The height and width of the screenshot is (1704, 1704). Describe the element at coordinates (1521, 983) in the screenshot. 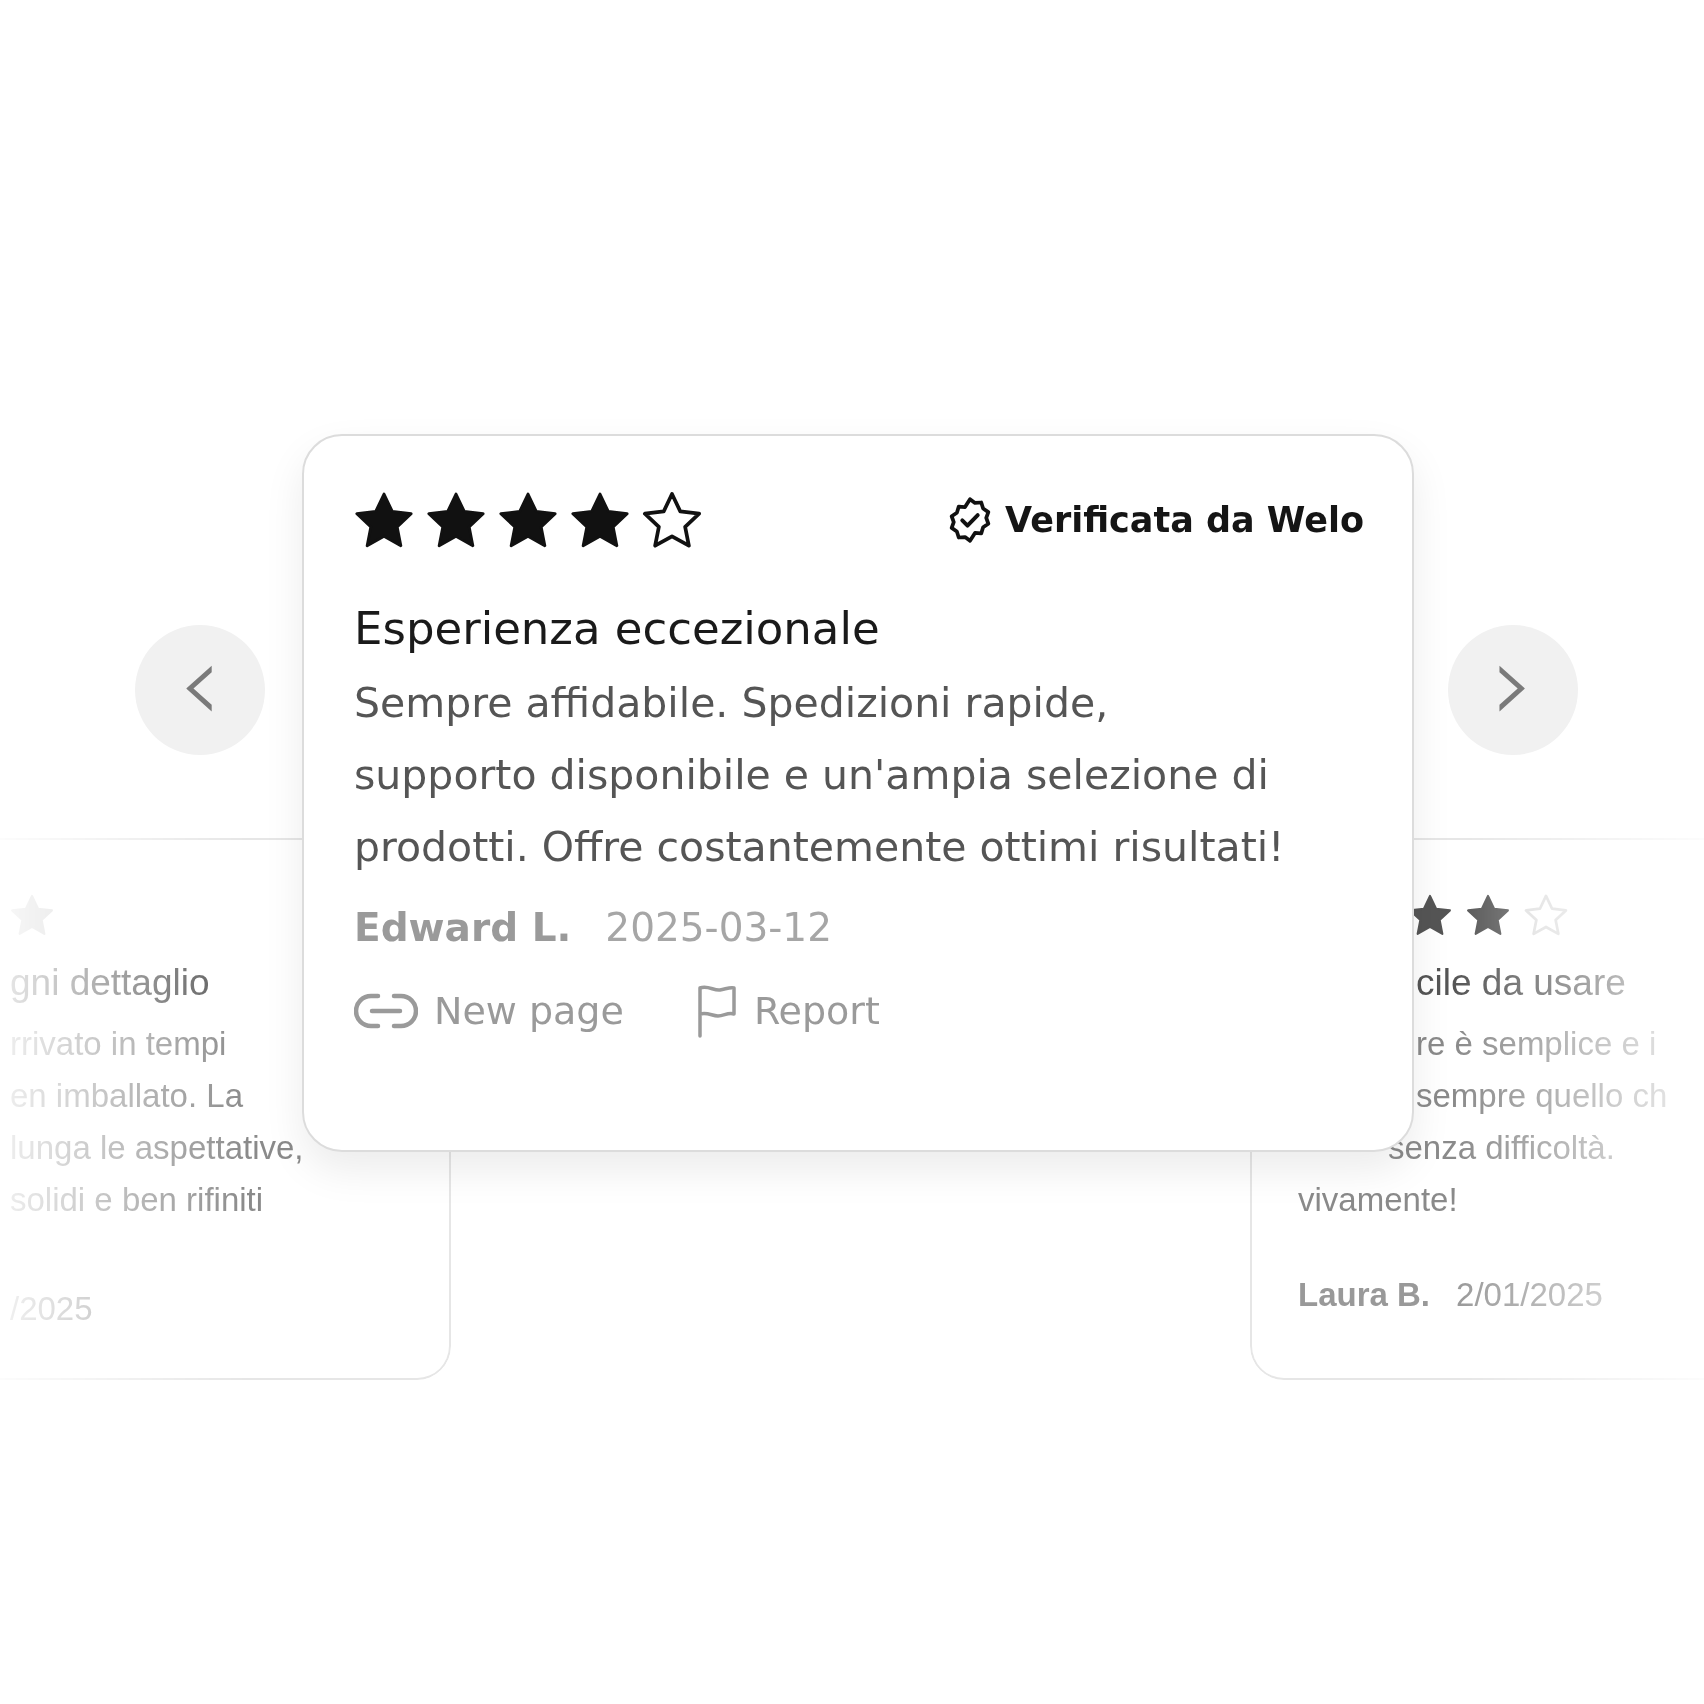

I see `review-title: cile da usare` at that location.